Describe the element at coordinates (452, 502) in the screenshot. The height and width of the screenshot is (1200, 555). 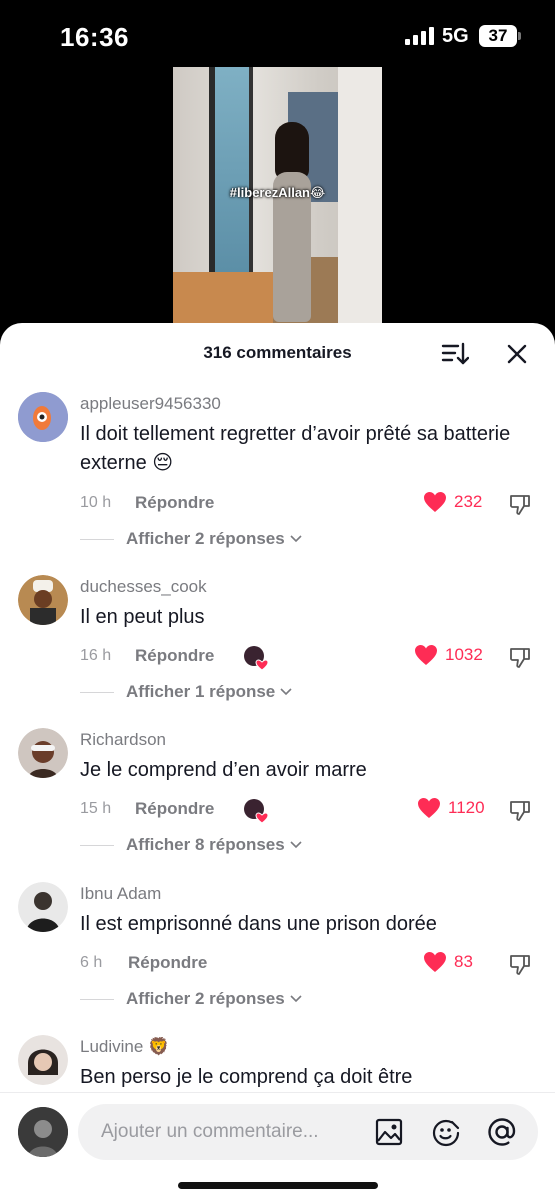
I see `like-button: 232` at that location.